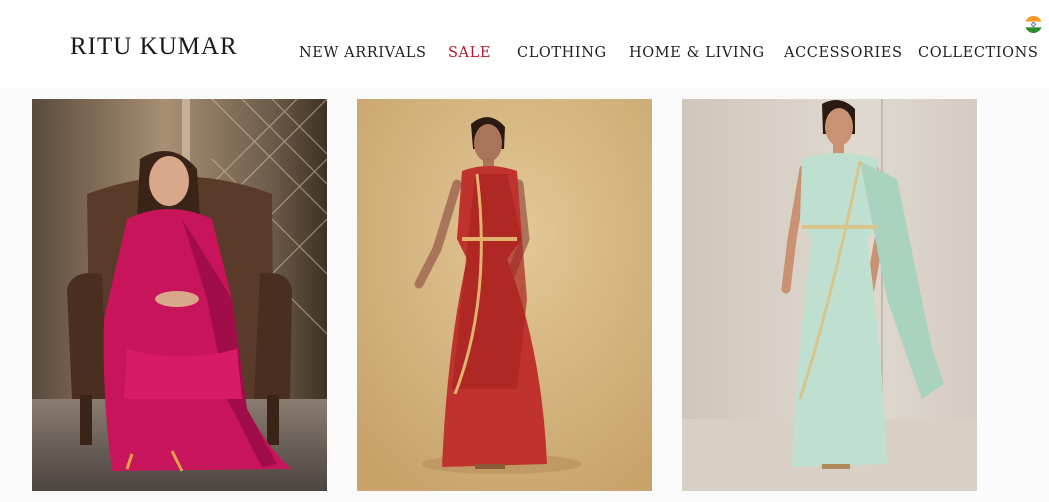 The width and height of the screenshot is (1049, 502). What do you see at coordinates (363, 53) in the screenshot?
I see `nav-new-arrivals: NEW ARRIVALS` at bounding box center [363, 53].